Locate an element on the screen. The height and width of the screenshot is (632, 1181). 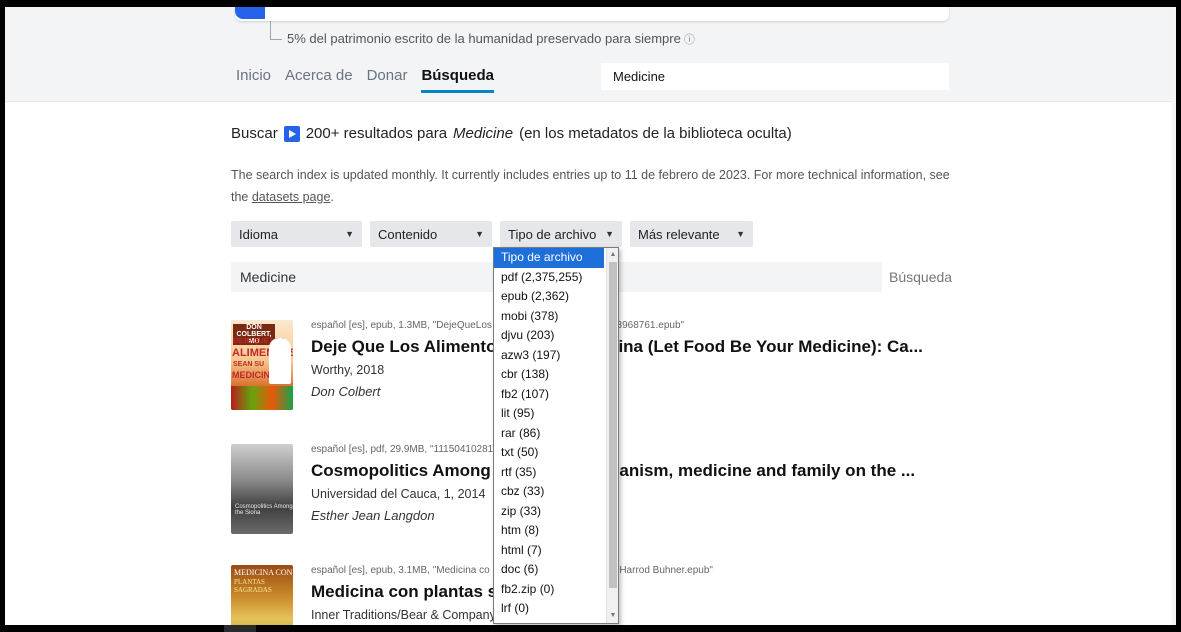
summary-prefix: Buscar is located at coordinates (254, 133).